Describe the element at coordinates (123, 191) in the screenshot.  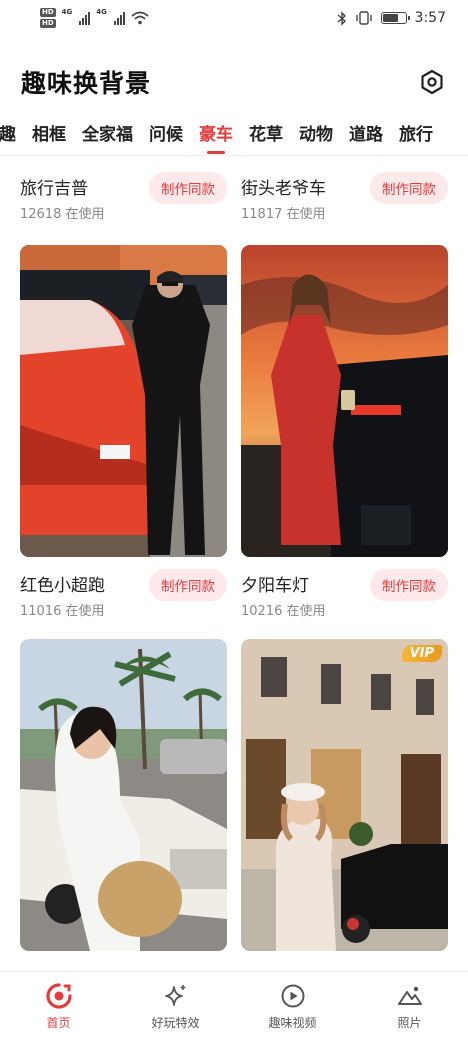
I see `template-card: 旅行吉普 12618 在使用 制作同款` at that location.